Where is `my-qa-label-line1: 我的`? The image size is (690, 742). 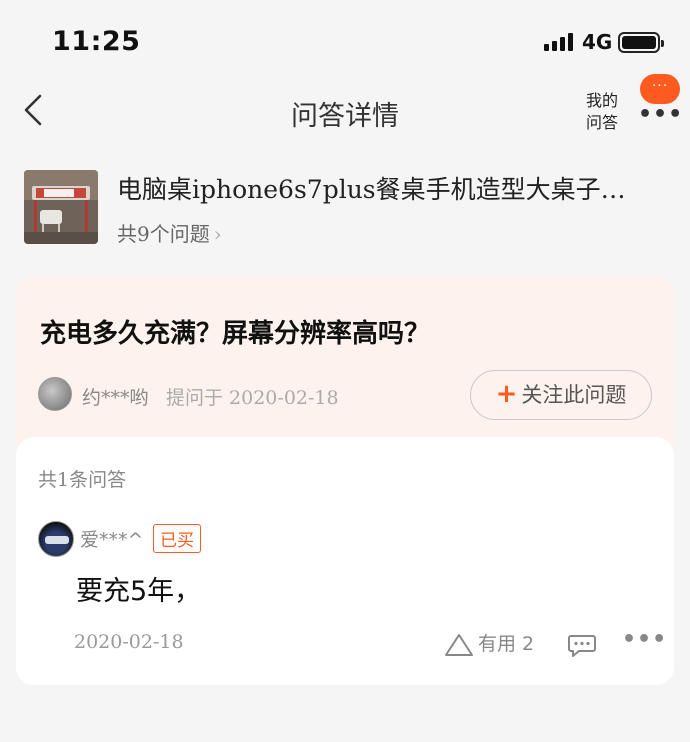
my-qa-label-line1: 我的 is located at coordinates (601, 100).